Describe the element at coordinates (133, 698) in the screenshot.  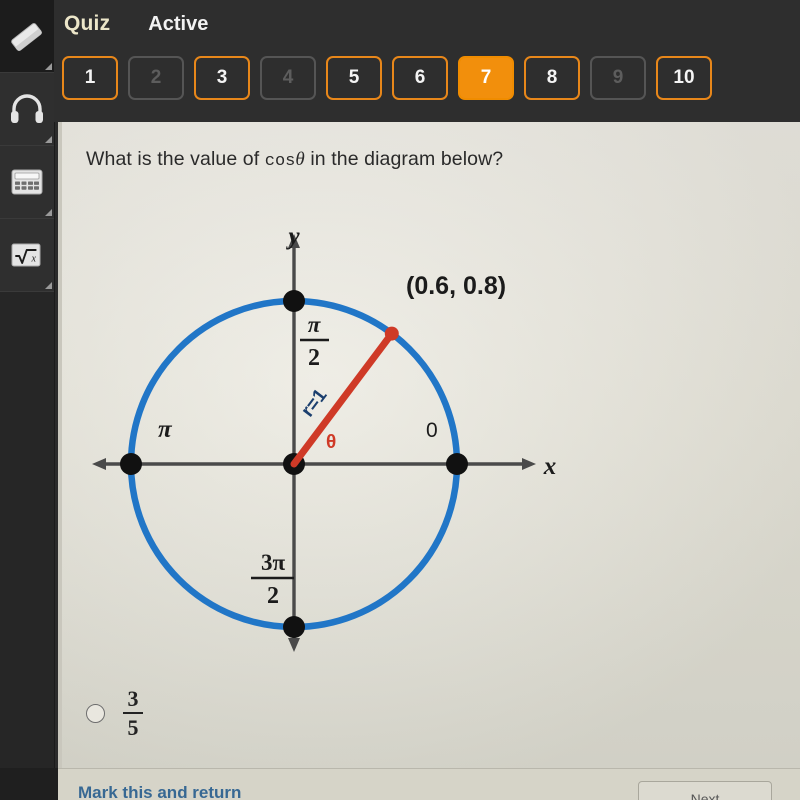
I see `option-a-numerator: 3` at that location.